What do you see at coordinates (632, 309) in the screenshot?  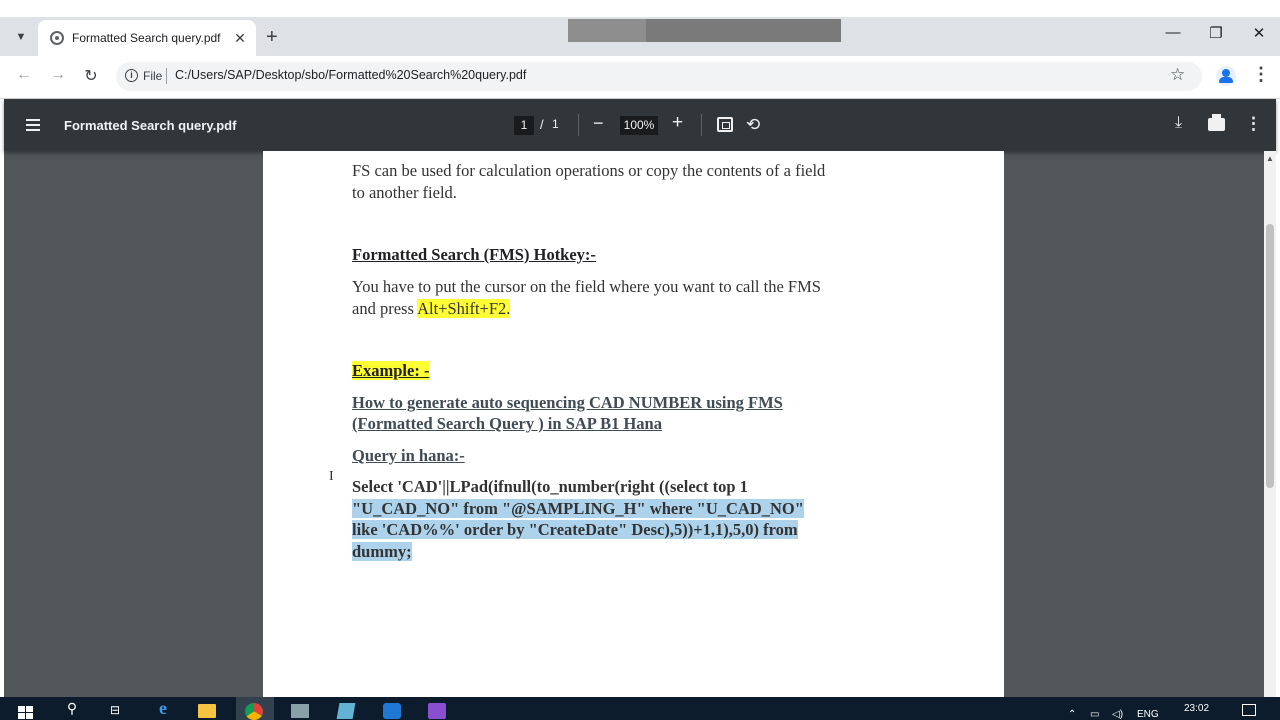 I see `hotkey-line-2: and press Alt+Shift+F2.` at bounding box center [632, 309].